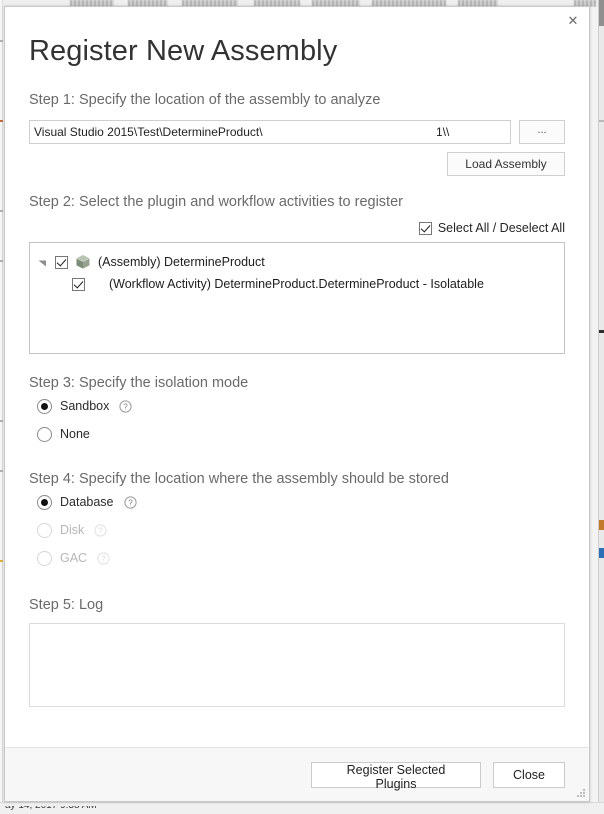 The width and height of the screenshot is (604, 814). I want to click on chevron-expanded-icon, so click(42, 262).